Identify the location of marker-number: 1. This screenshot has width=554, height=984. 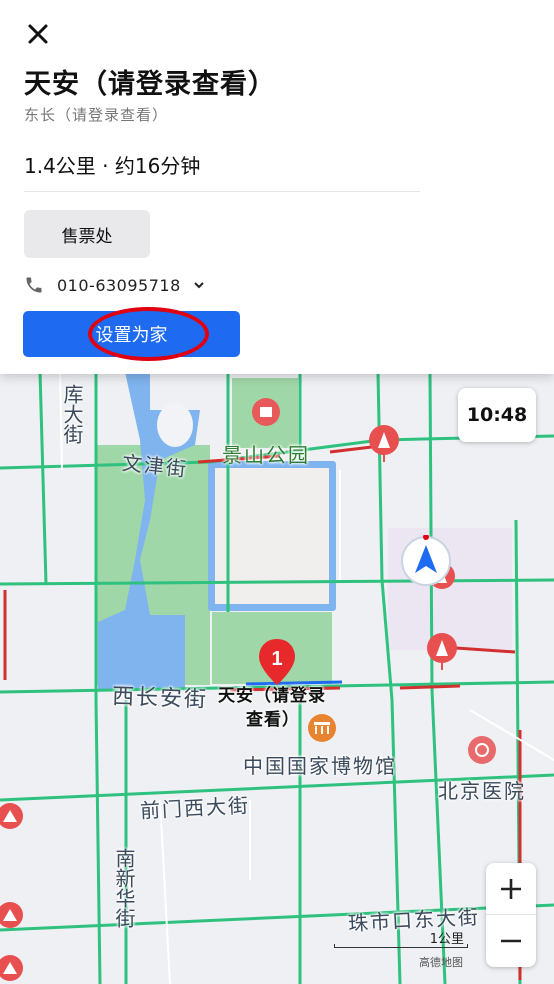
(276, 659).